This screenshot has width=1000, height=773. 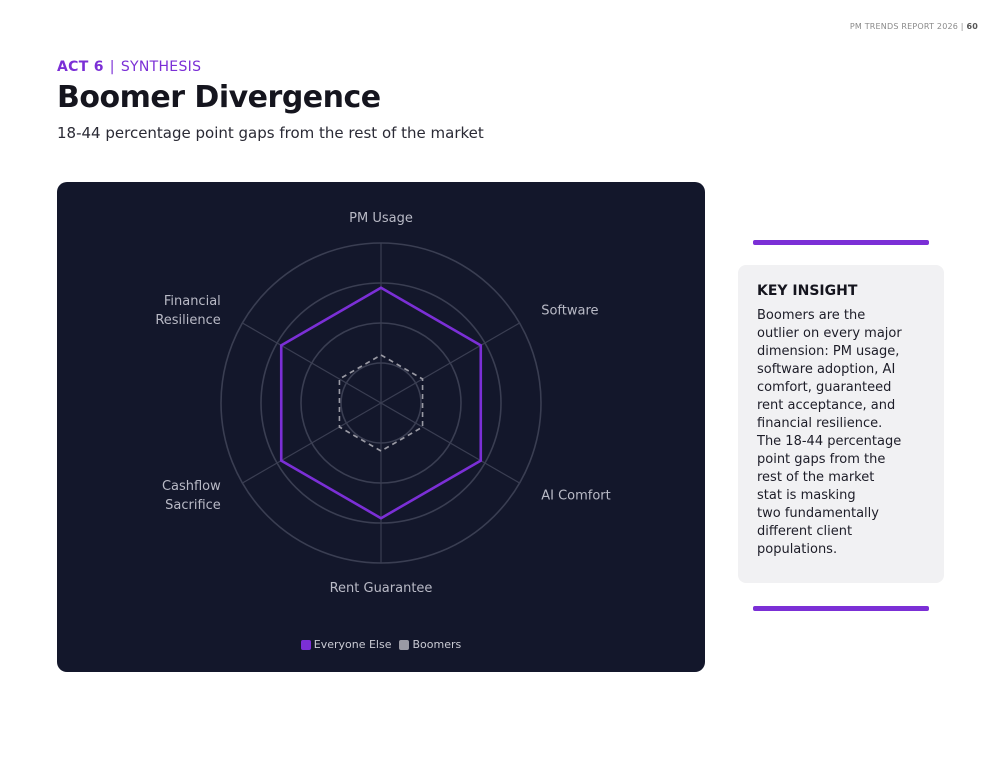 I want to click on axis-label-rent-guarantee: Rent Guarantee, so click(x=381, y=588).